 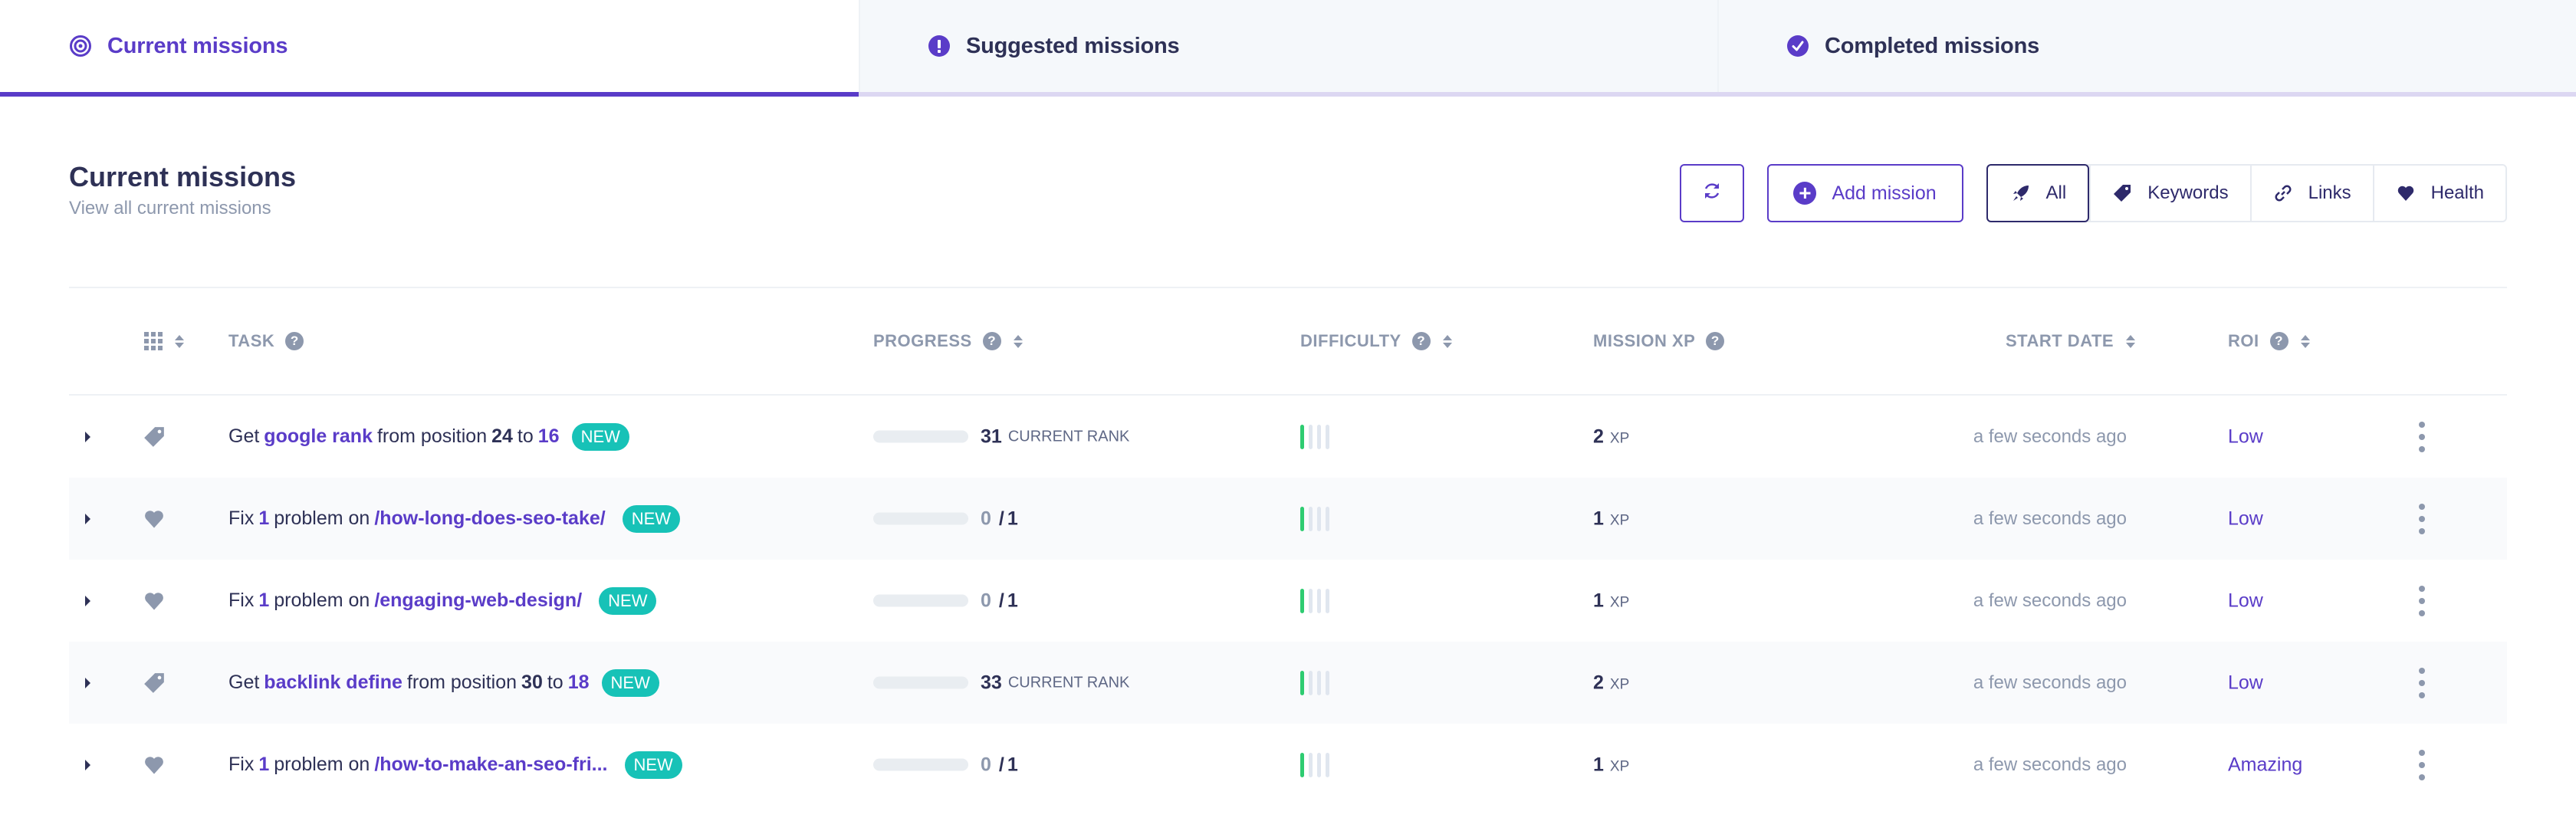 What do you see at coordinates (1288, 46) in the screenshot?
I see `tab-suggested-missions: Suggested missions` at bounding box center [1288, 46].